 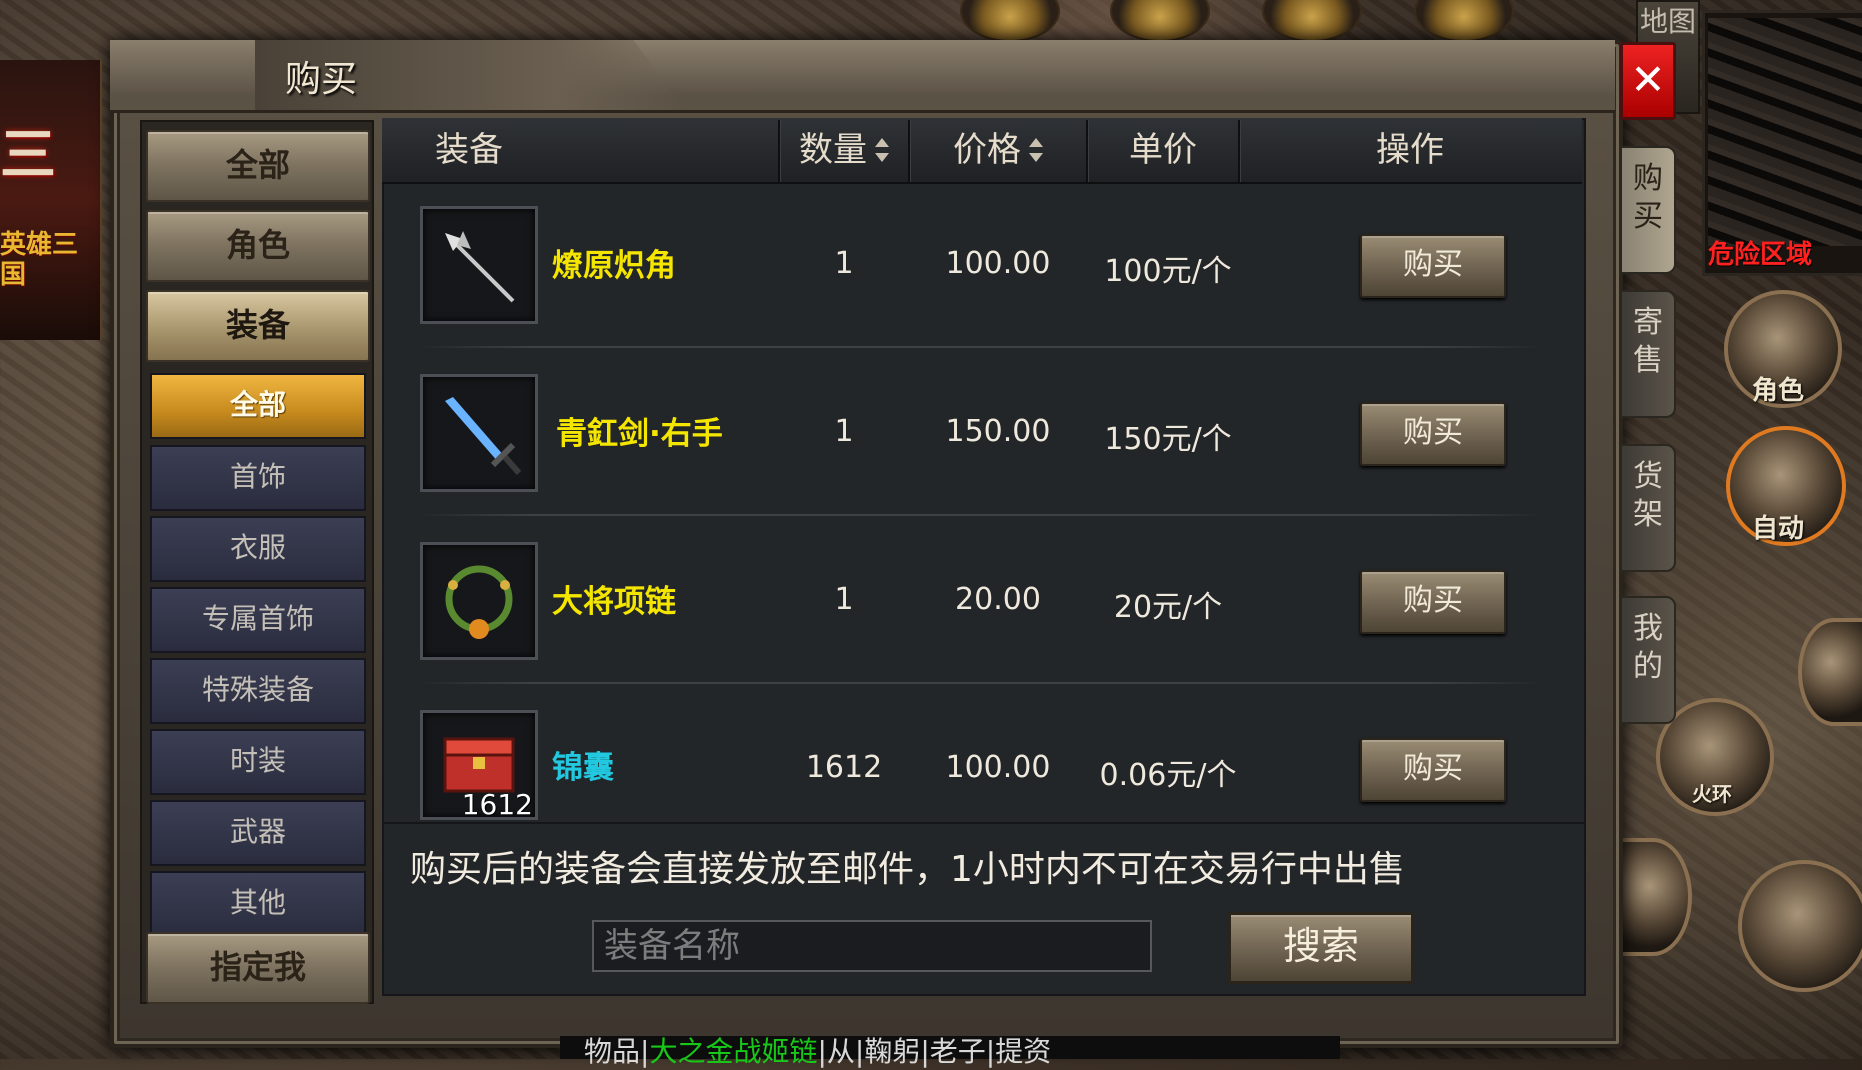 I want to click on subcategory-clothes: 衣服, so click(x=258, y=549).